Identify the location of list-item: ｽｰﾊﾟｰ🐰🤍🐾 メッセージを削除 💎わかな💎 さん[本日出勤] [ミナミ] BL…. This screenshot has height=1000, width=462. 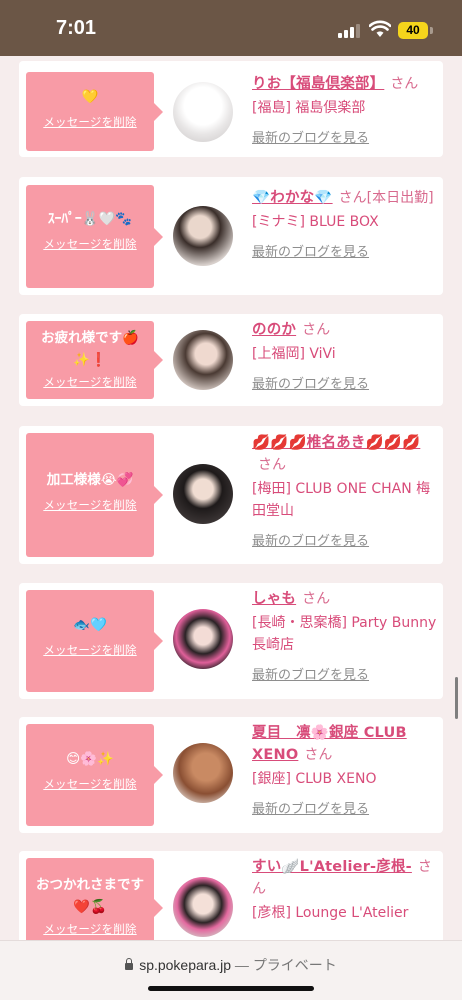
(231, 236).